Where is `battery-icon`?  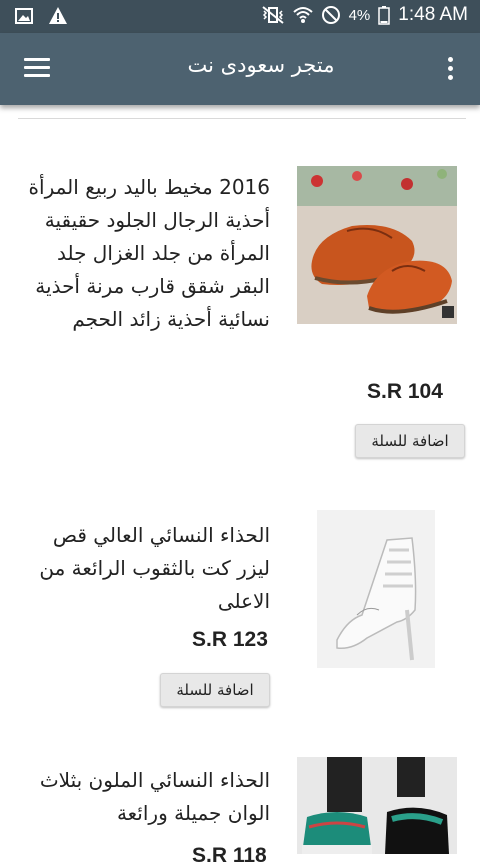 battery-icon is located at coordinates (384, 15).